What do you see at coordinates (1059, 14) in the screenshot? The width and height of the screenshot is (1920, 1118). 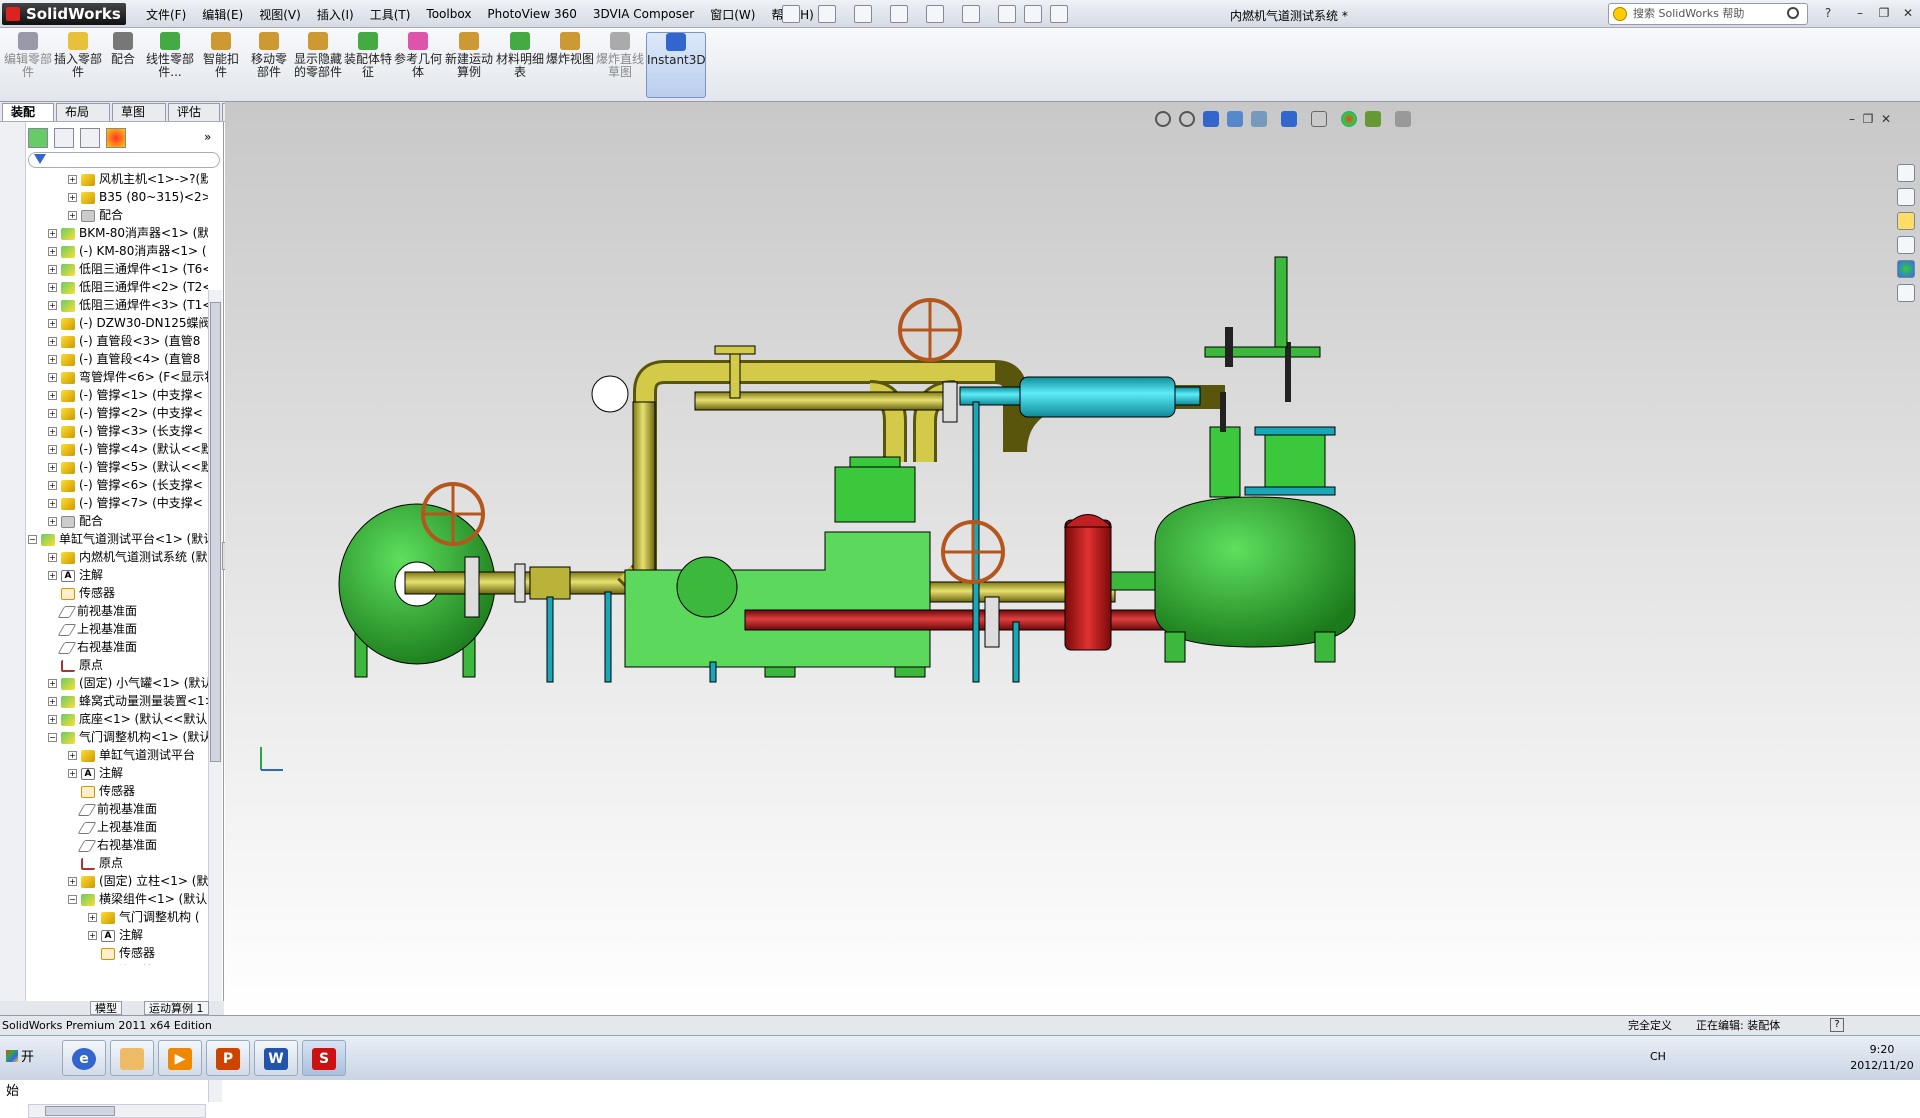 I see `options-icon` at bounding box center [1059, 14].